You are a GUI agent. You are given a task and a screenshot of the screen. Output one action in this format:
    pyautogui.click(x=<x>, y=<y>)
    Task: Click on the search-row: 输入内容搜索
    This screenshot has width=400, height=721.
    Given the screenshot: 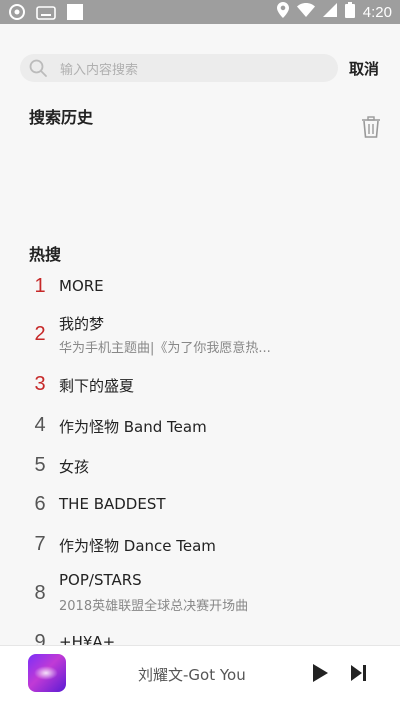 What is the action you would take?
    pyautogui.click(x=200, y=68)
    